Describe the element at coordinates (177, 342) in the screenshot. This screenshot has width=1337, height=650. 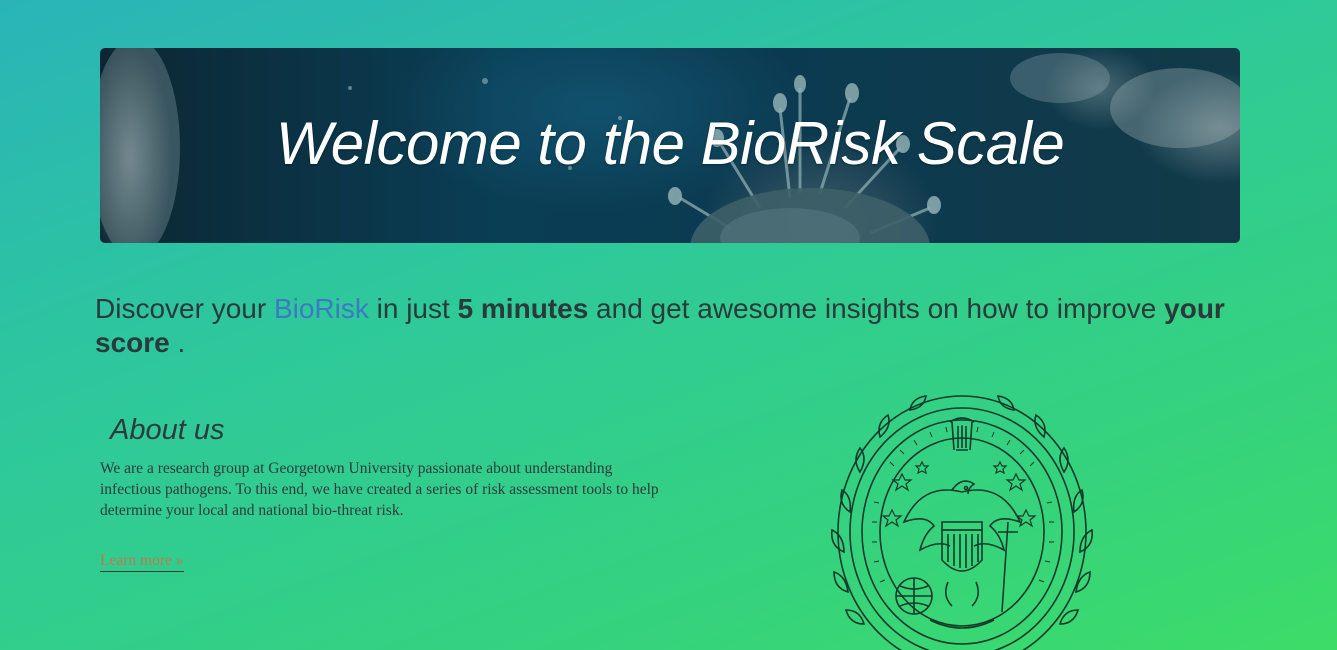
I see `tagline-text: .` at that location.